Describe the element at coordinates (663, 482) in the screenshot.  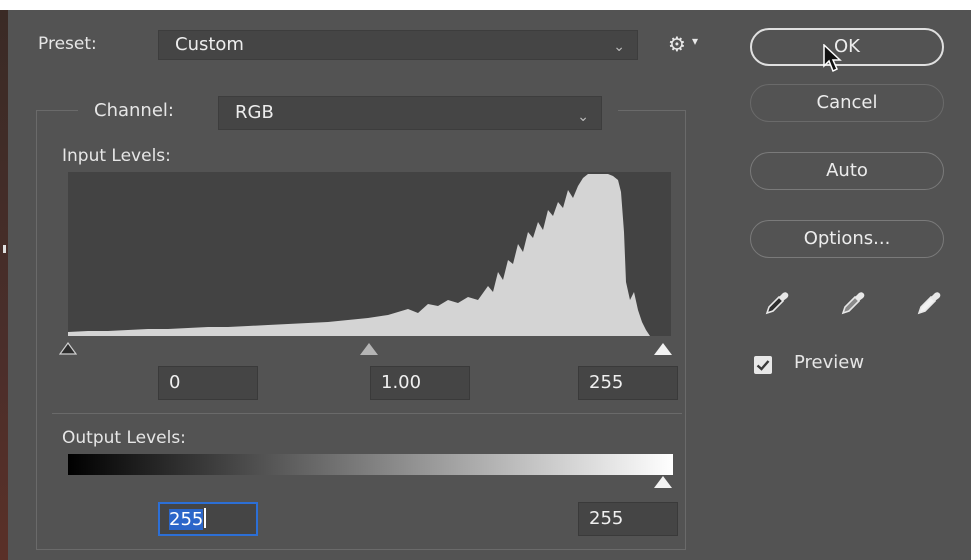
I see `output-white-point-slider` at that location.